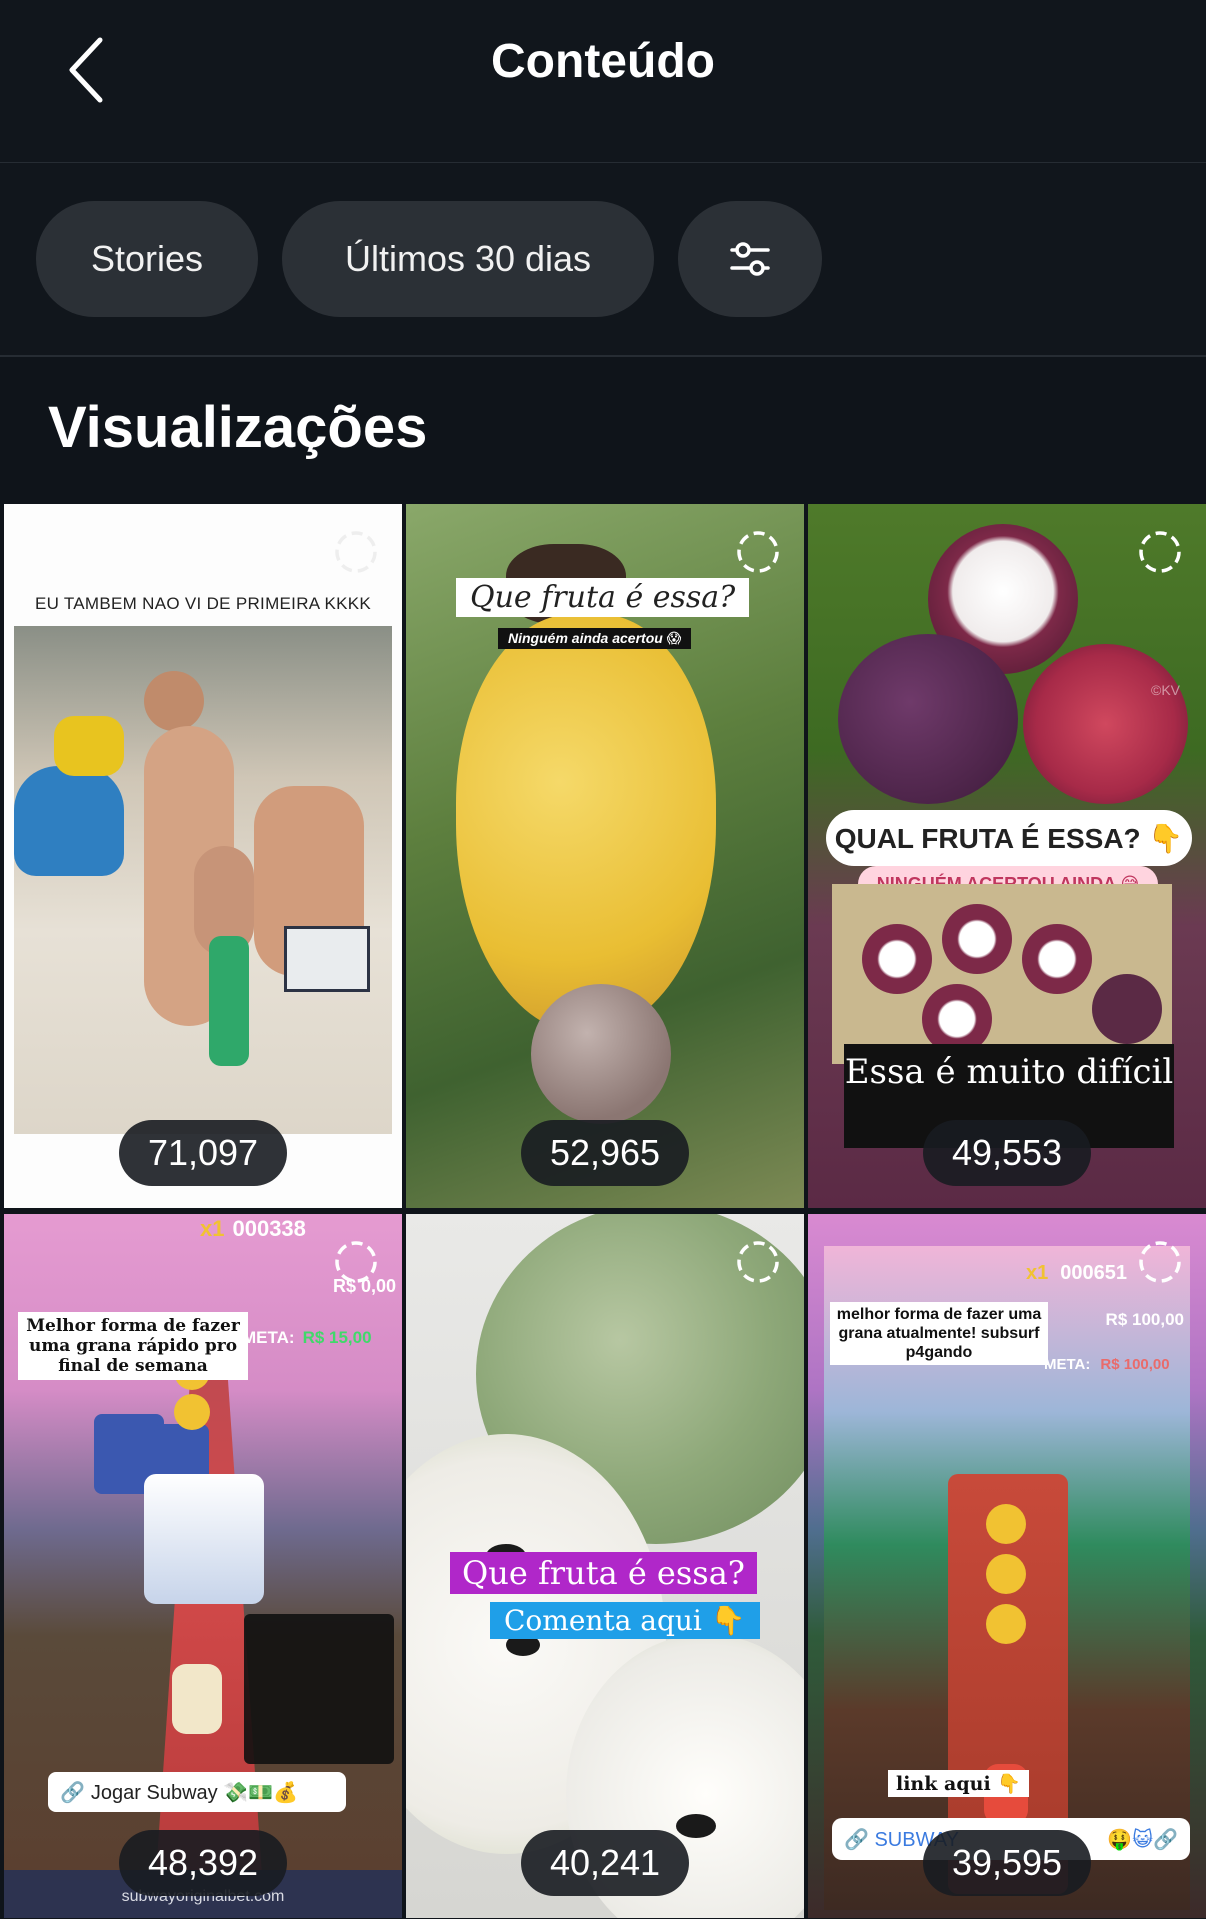 The height and width of the screenshot is (1919, 1206). I want to click on content-type-filter: Stories, so click(147, 259).